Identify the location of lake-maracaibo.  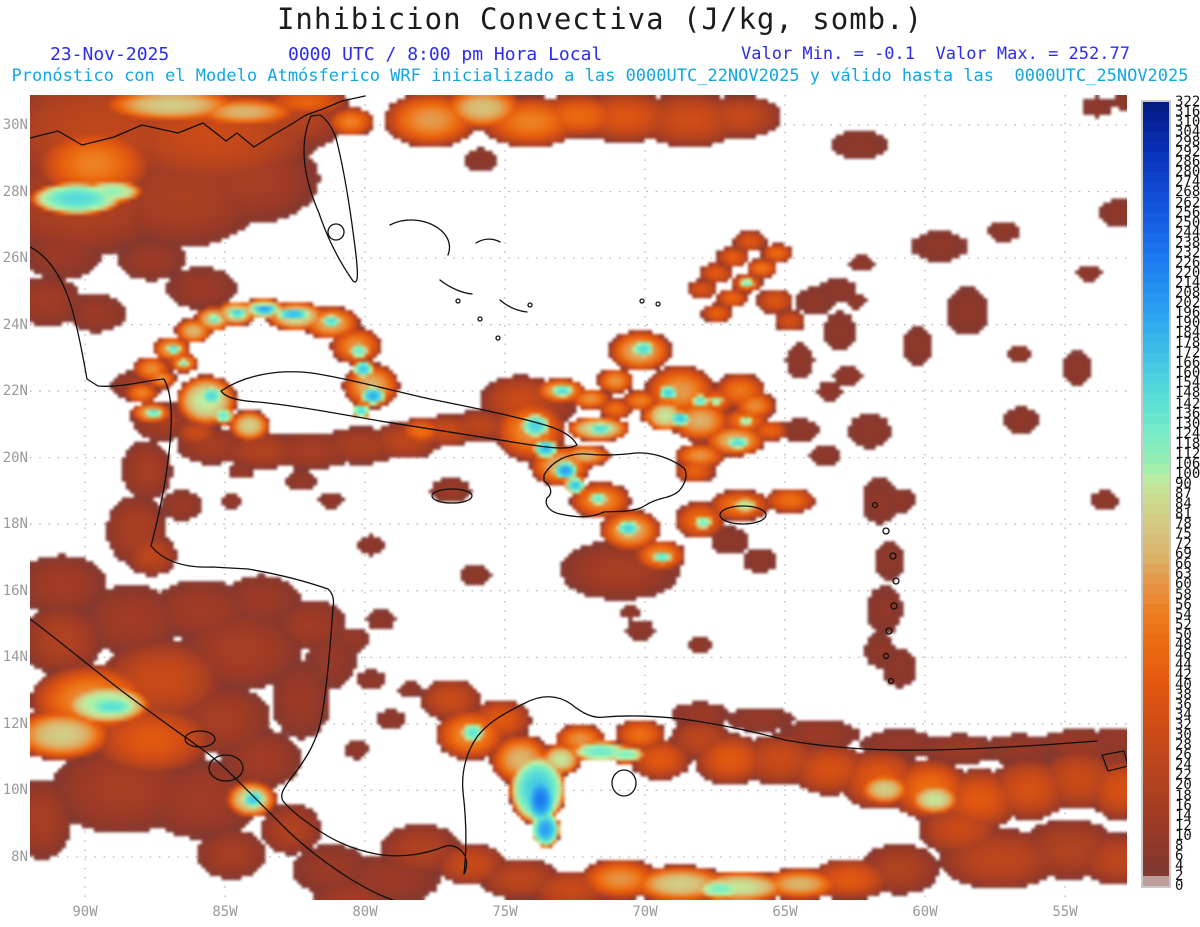
(624, 783).